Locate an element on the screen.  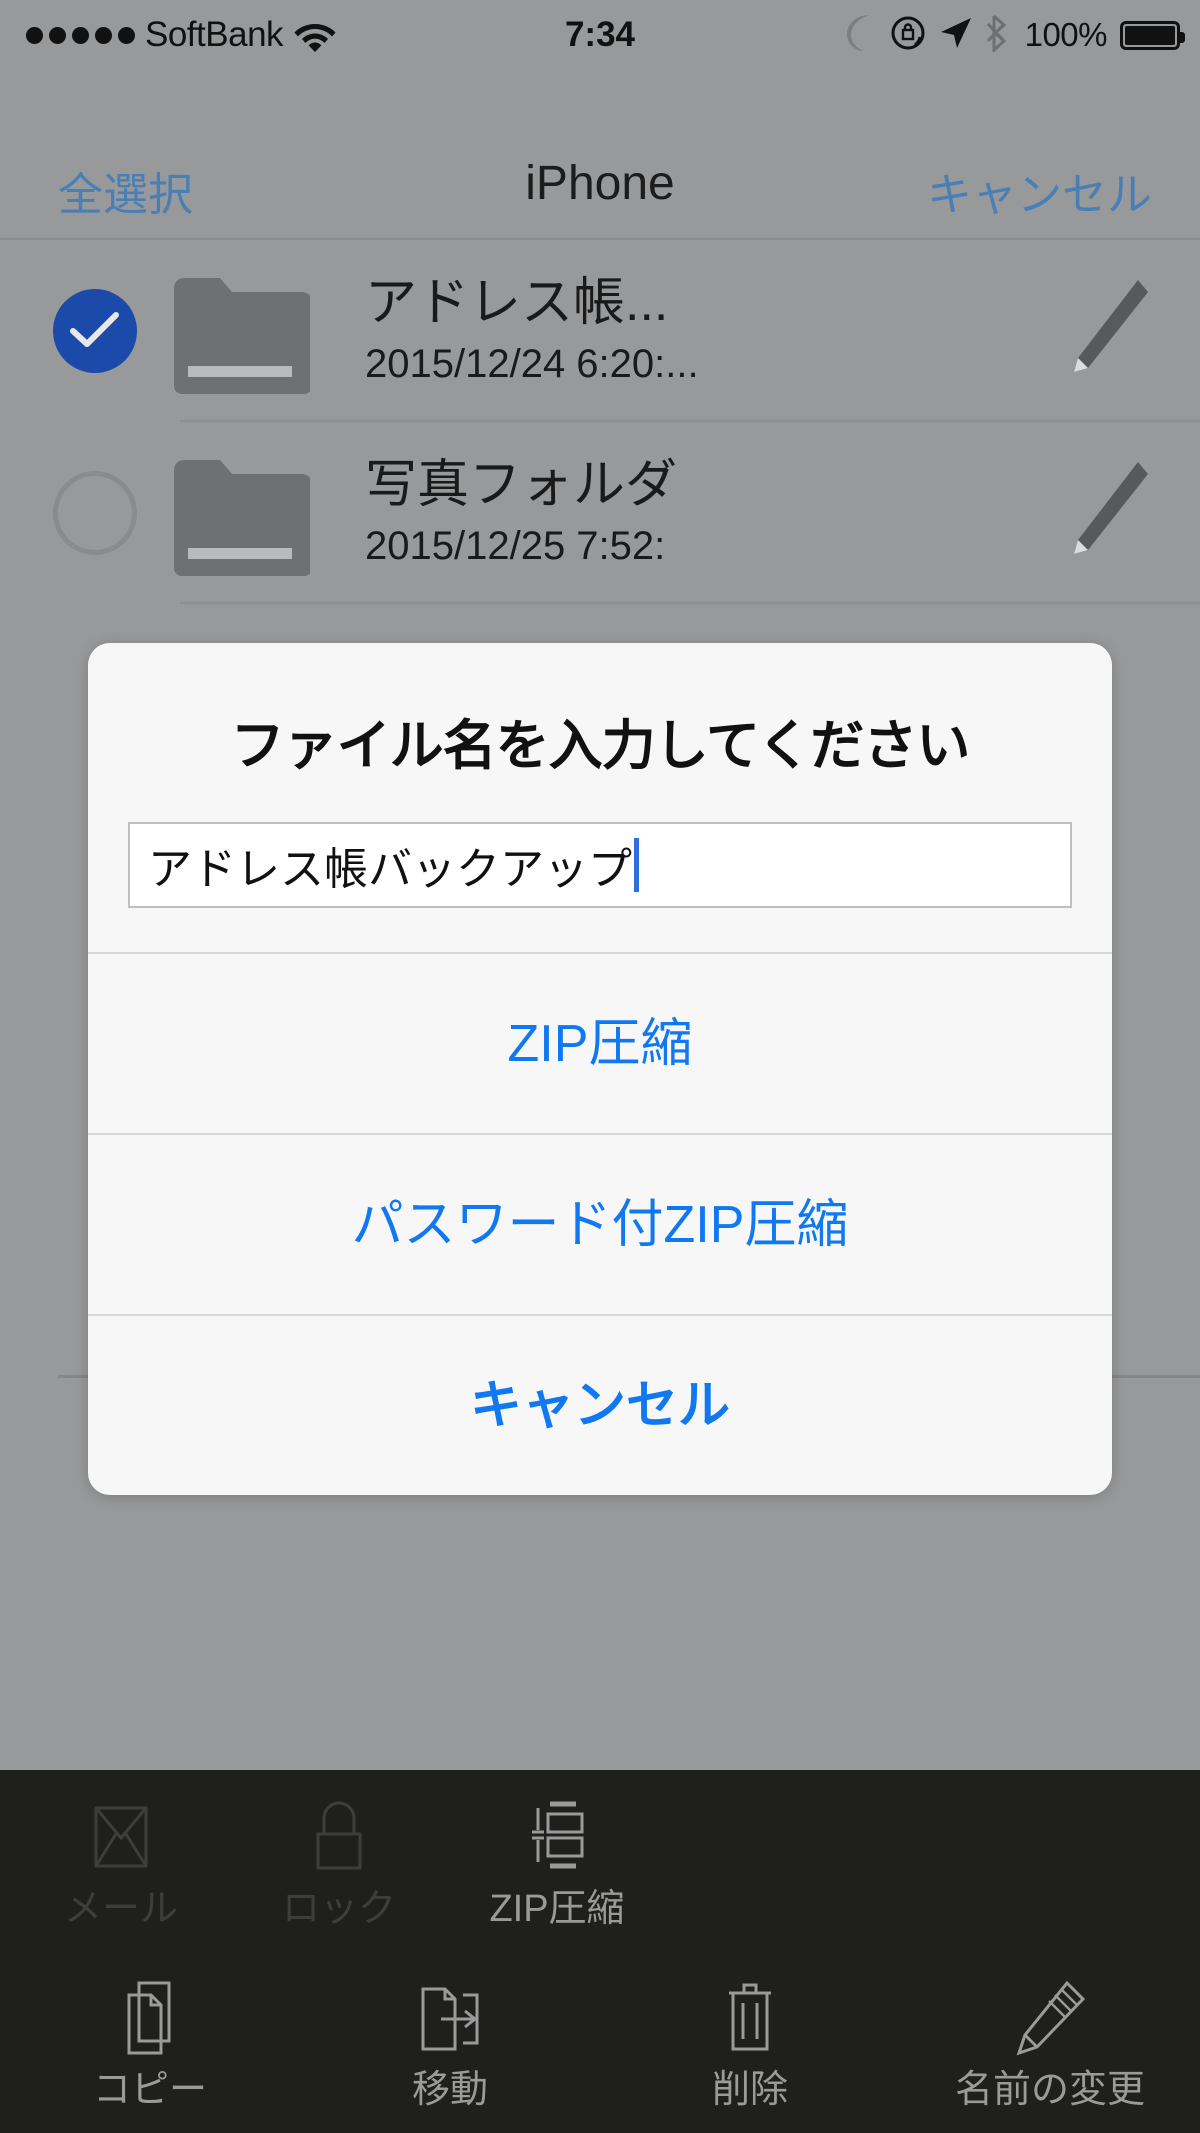
zip-compress-icon is located at coordinates (558, 1834).